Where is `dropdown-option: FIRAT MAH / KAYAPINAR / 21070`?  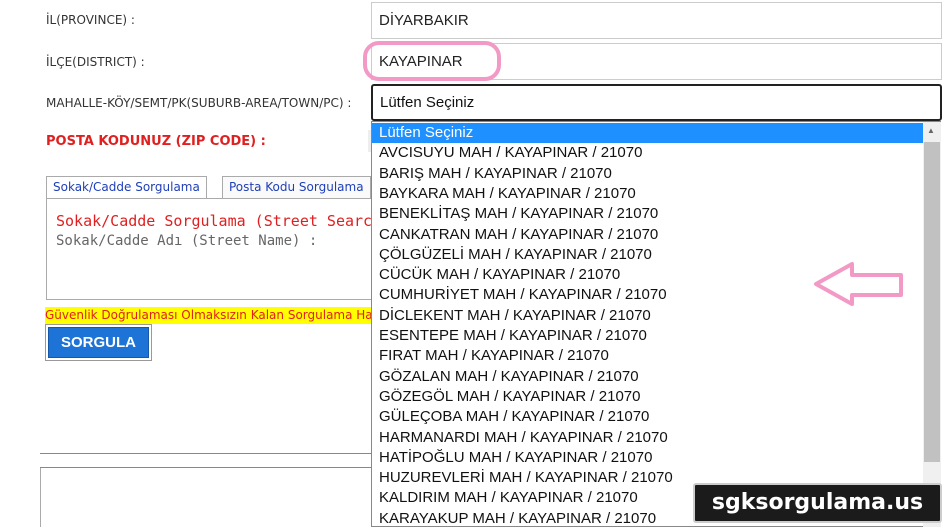
dropdown-option: FIRAT MAH / KAYAPINAR / 21070 is located at coordinates (648, 356).